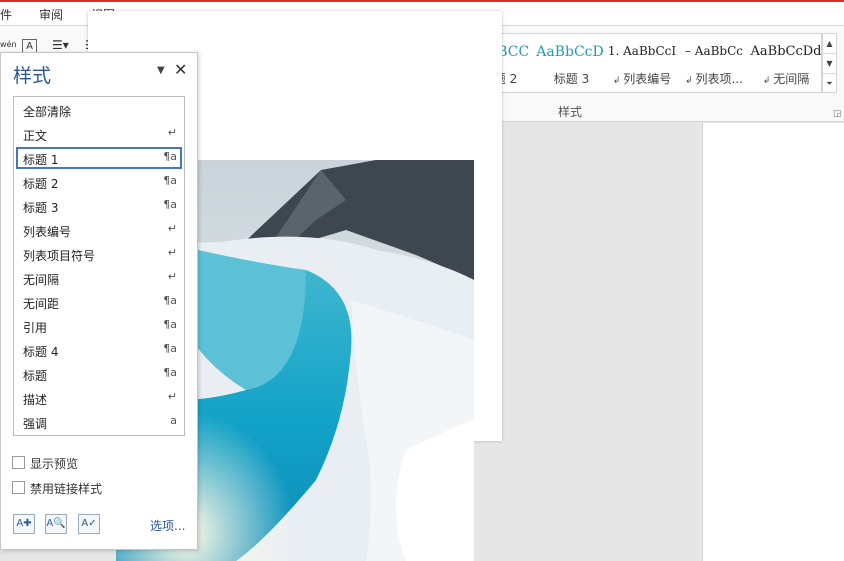  Describe the element at coordinates (56, 524) in the screenshot. I see `style-inspector-icon: A🔍` at that location.